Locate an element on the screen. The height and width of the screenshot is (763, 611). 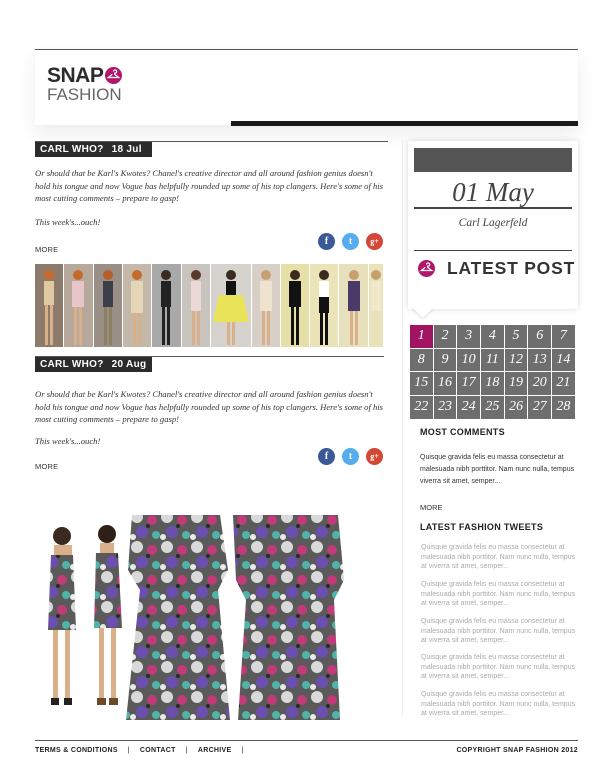
box-pointer-arrow is located at coordinates (423, 312).